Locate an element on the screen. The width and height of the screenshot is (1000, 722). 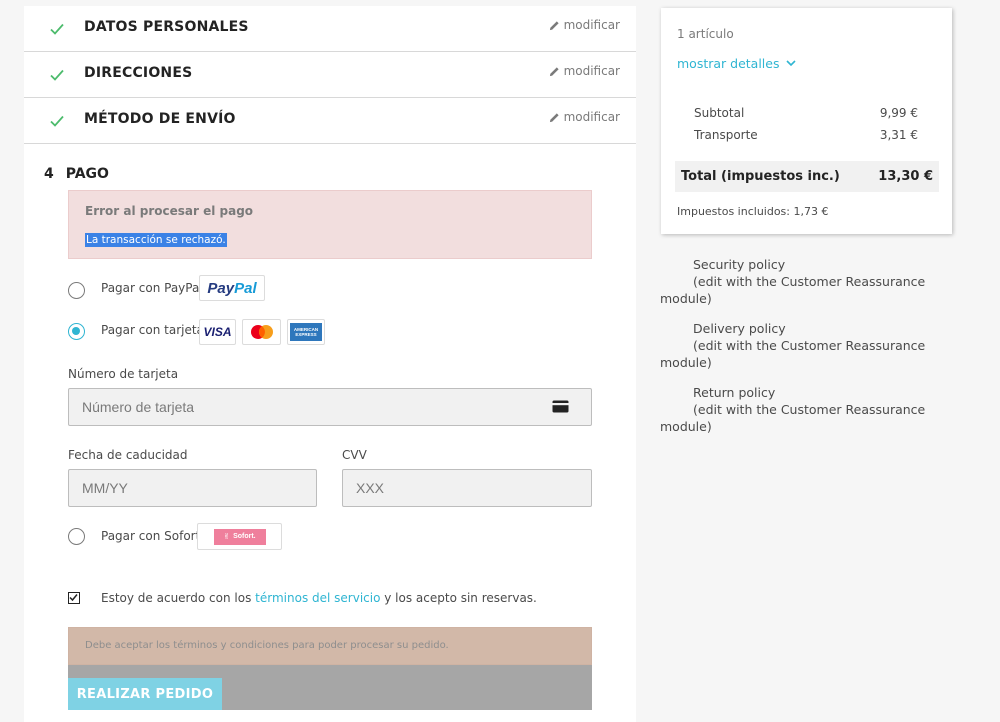
place-order-button: REALIZAR PEDIDO is located at coordinates (145, 694).